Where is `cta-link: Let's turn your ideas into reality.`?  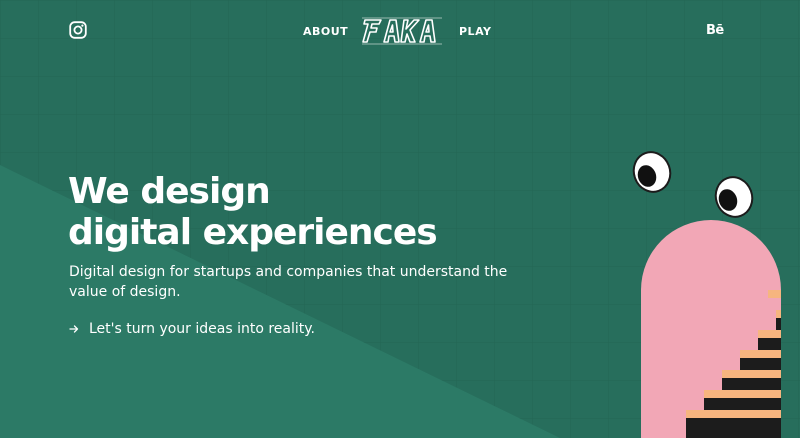
cta-link: Let's turn your ideas into reality. is located at coordinates (192, 329).